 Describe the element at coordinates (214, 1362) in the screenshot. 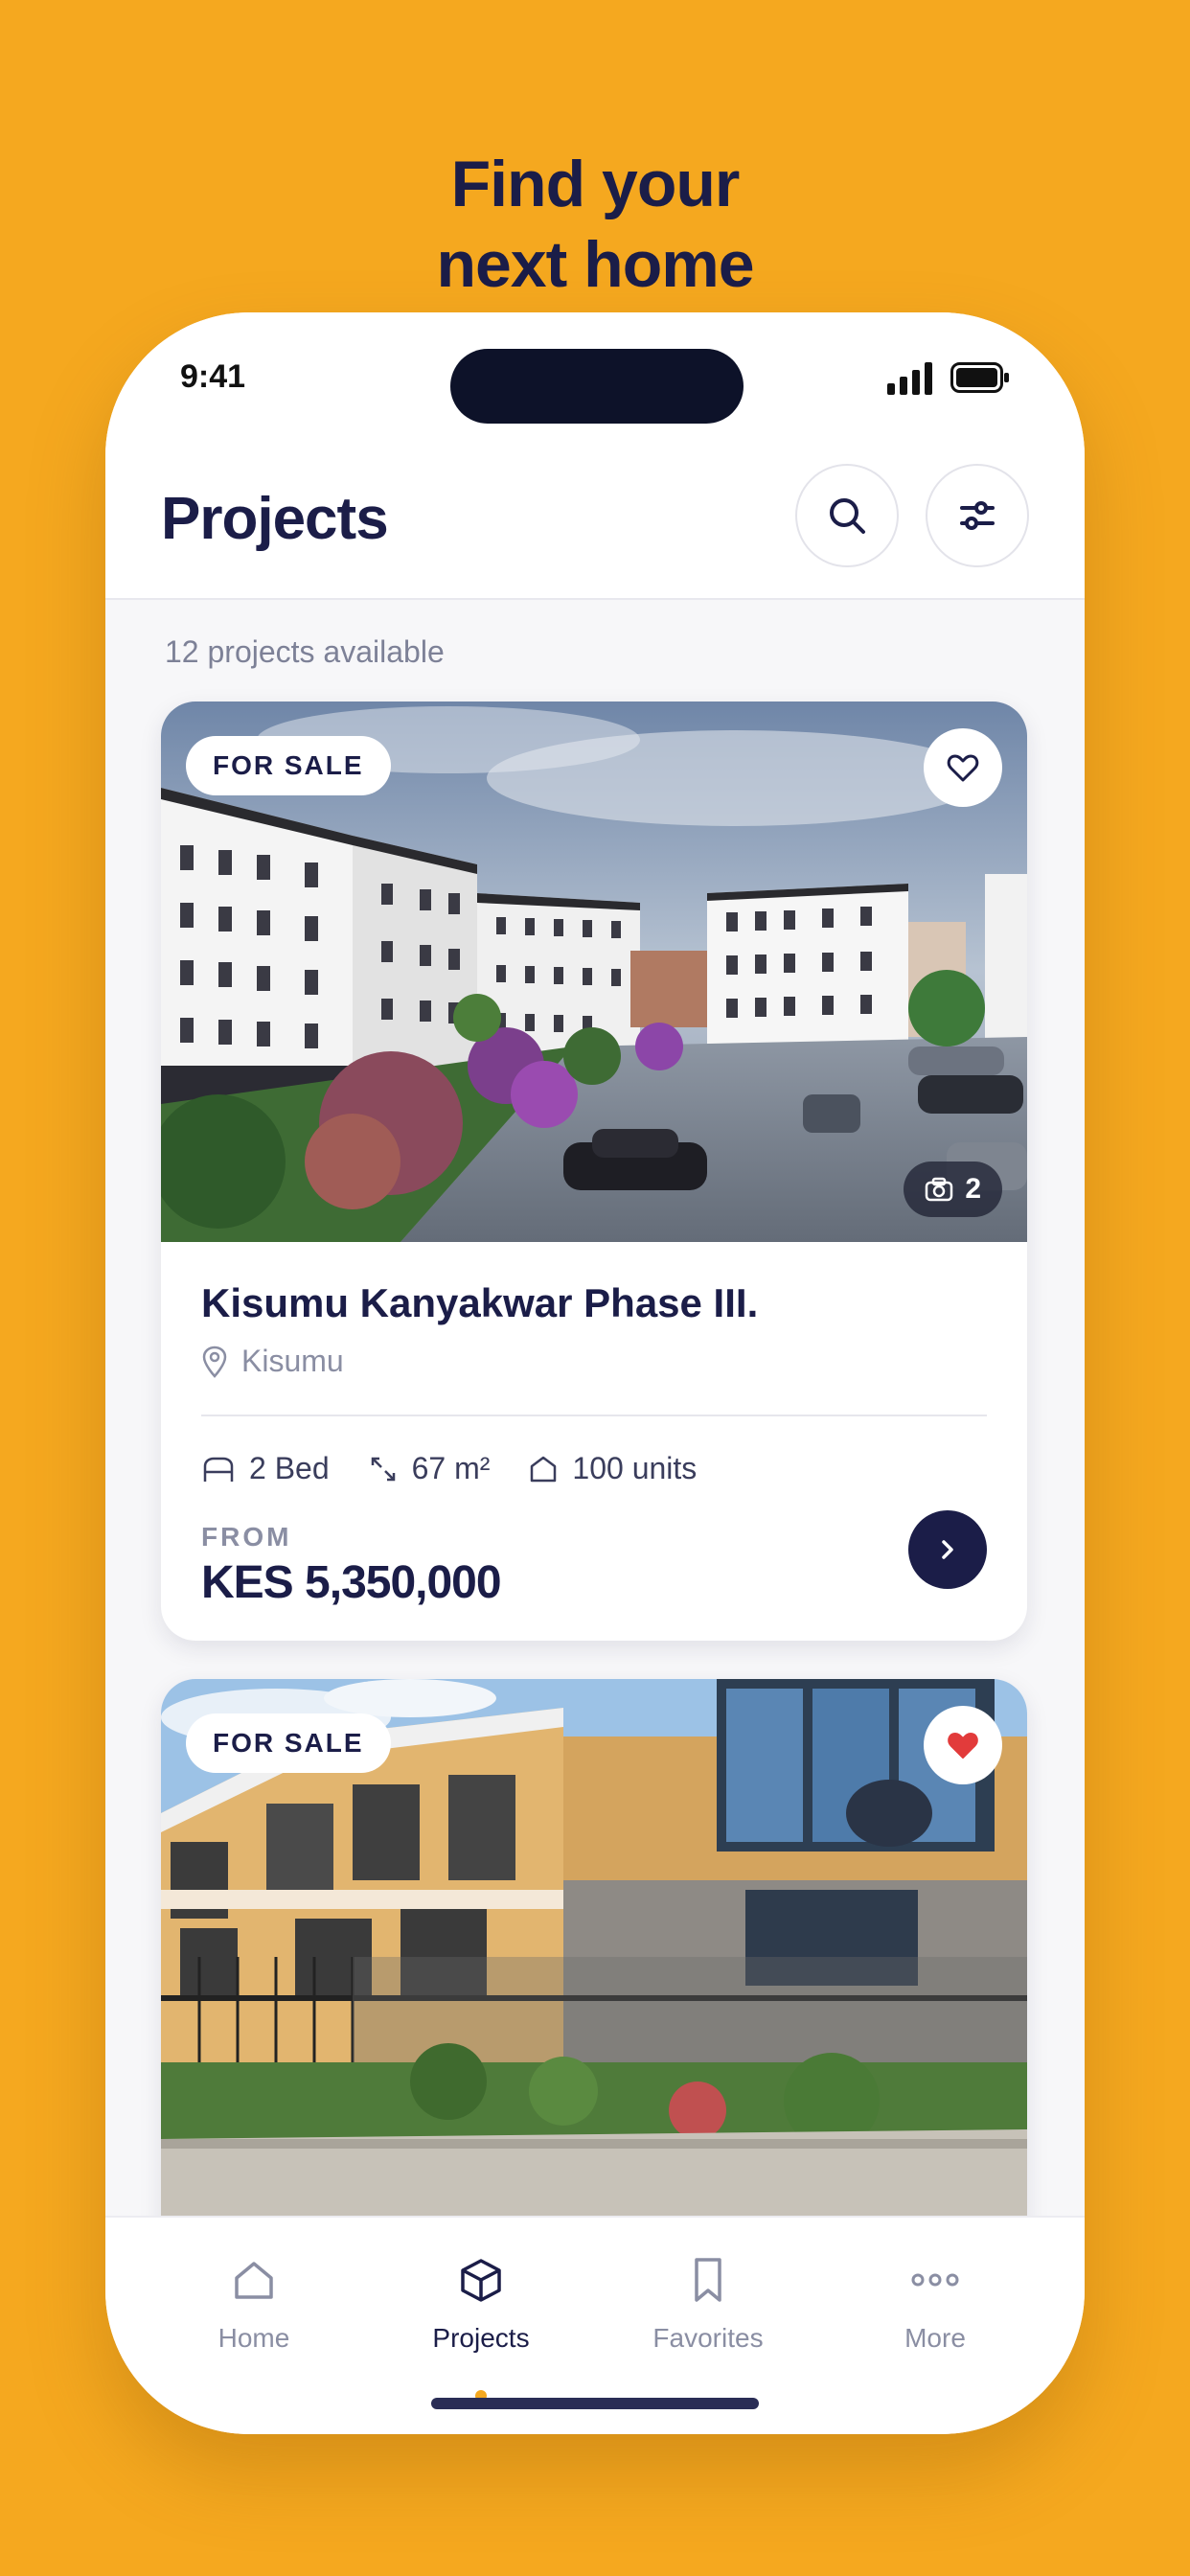

I see `location-pin-icon` at that location.